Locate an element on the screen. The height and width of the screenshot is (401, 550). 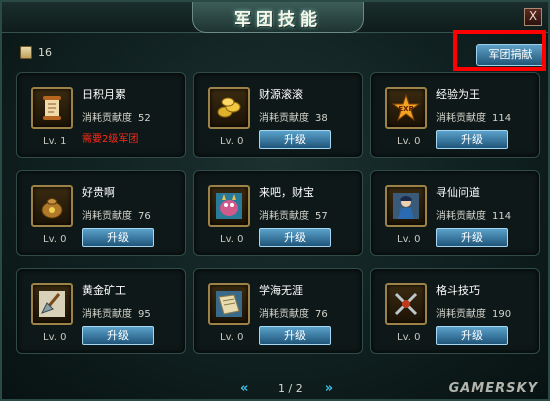
cost-value: 38 is located at coordinates (321, 118).